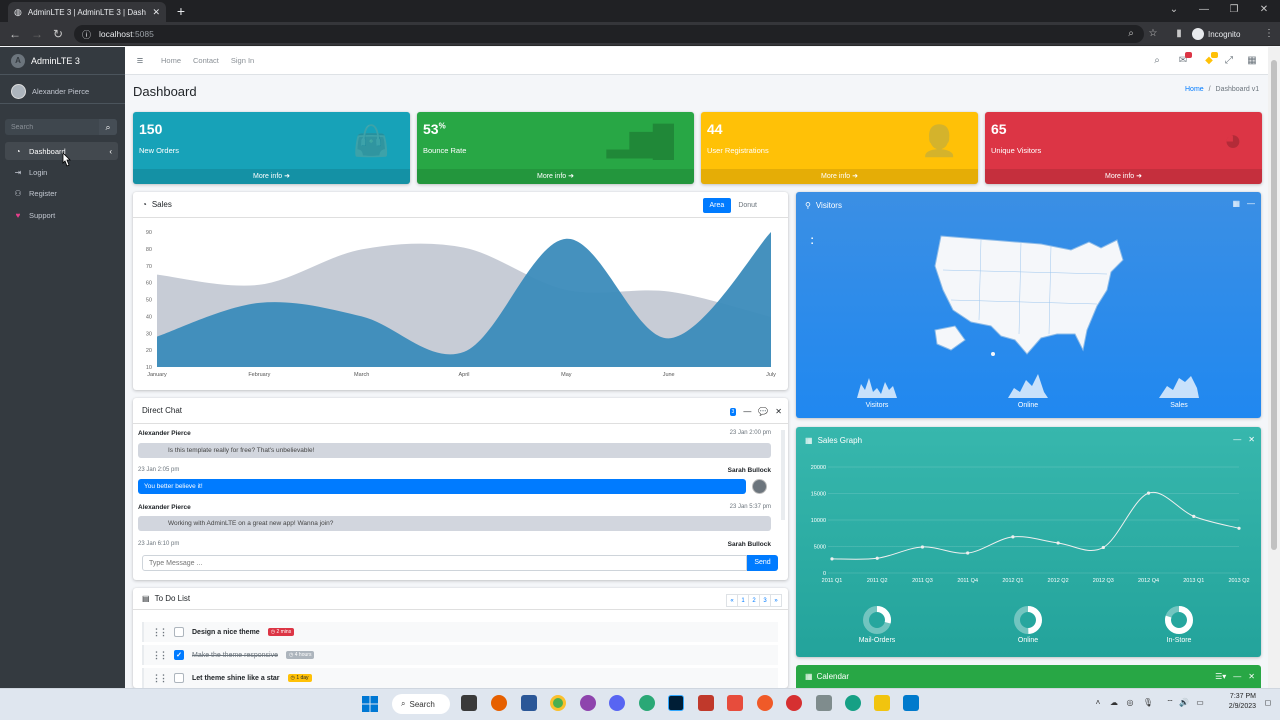 The height and width of the screenshot is (720, 1280). I want to click on side-panel-icon: ▮, so click(1179, 34).